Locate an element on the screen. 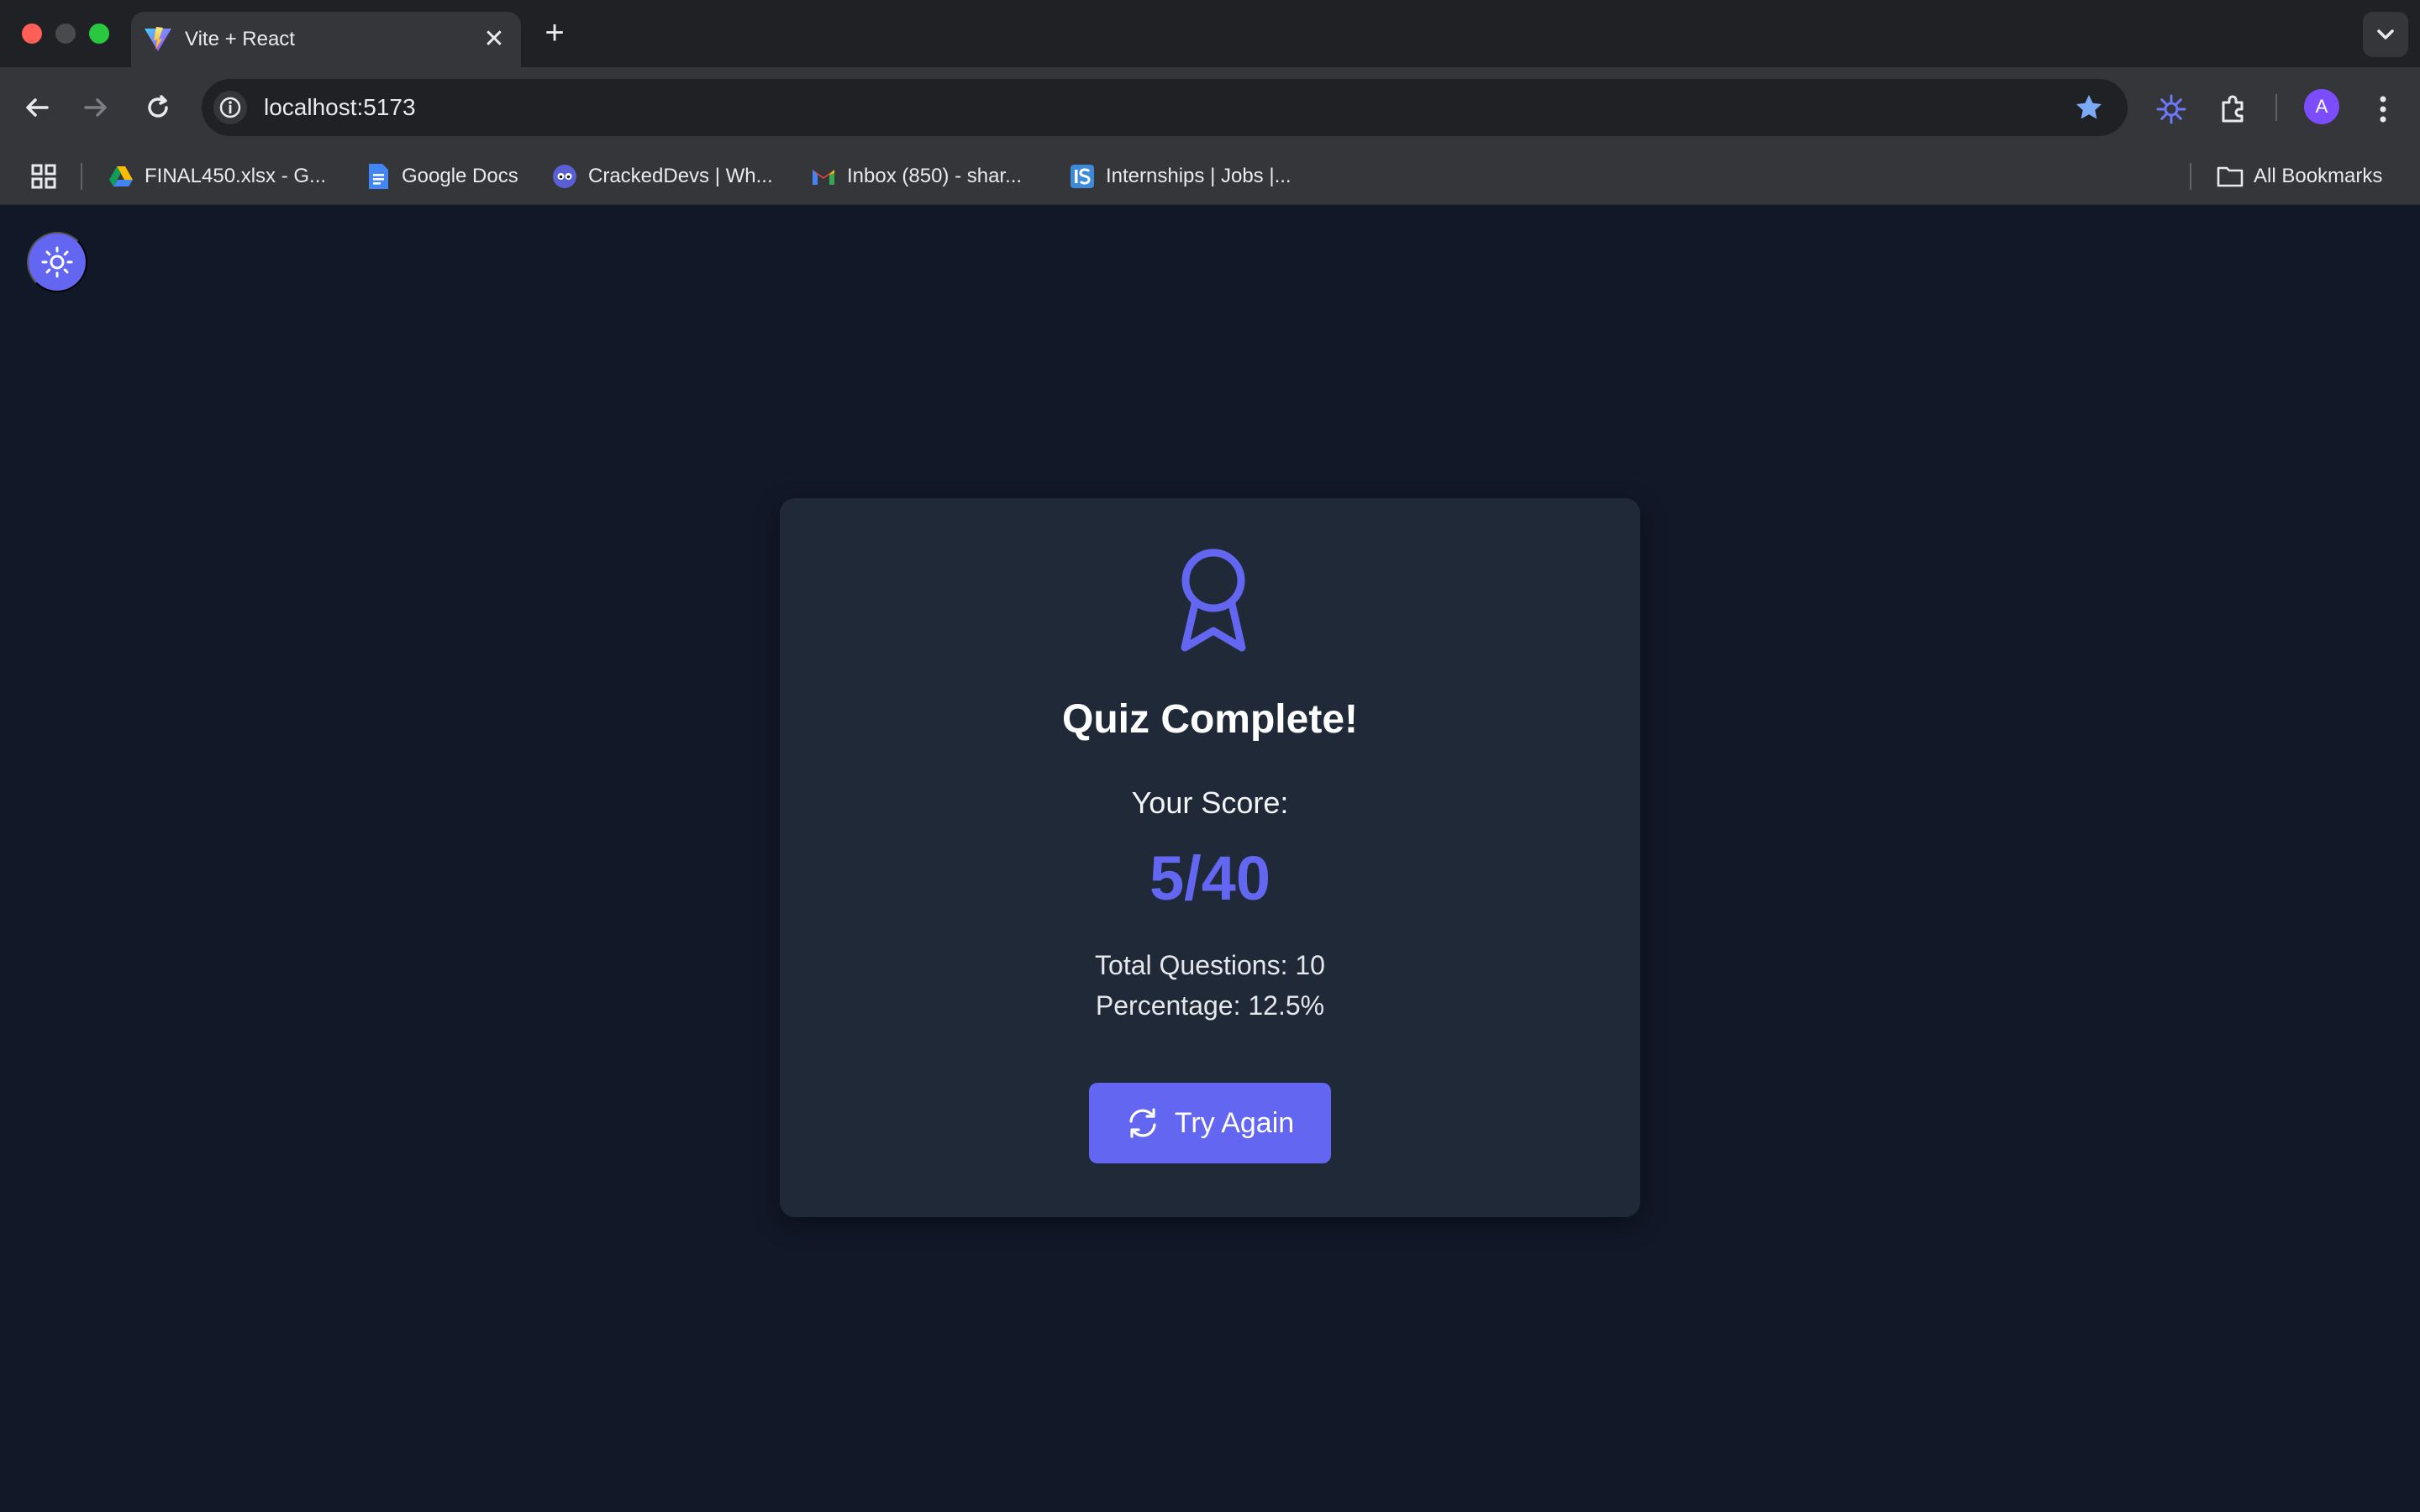 Image resolution: width=2420 pixels, height=1512 pixels. internships-logo-icon is located at coordinates (1082, 176).